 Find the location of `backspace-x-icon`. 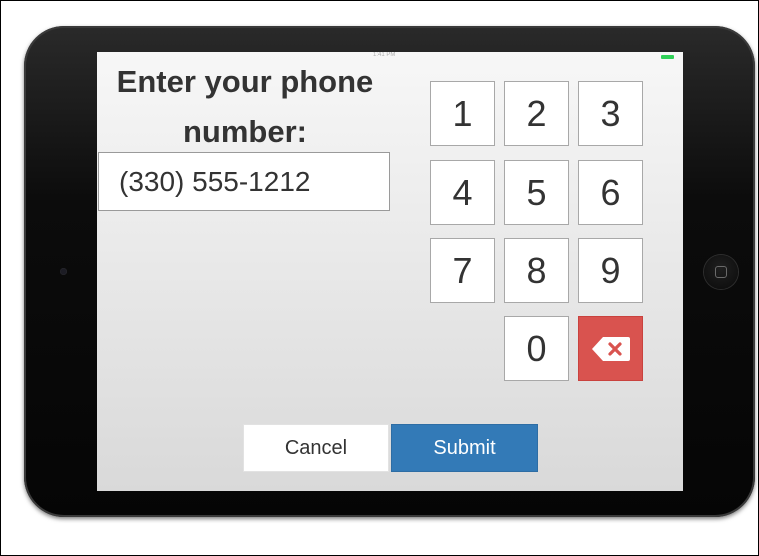

backspace-x-icon is located at coordinates (610, 348).